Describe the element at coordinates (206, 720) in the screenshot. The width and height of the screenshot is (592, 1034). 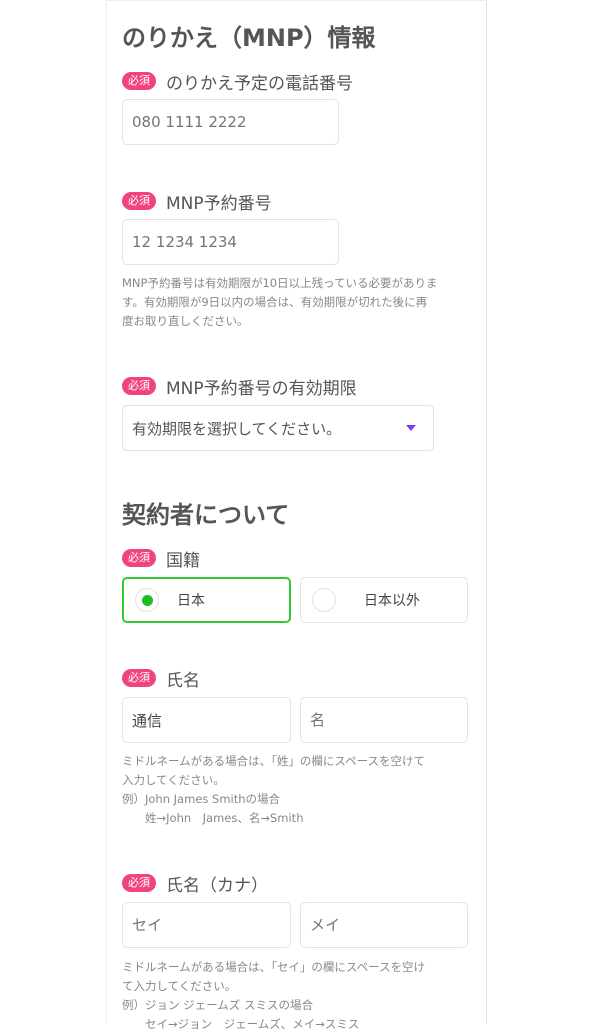
I see `last-name-input: 通信` at that location.